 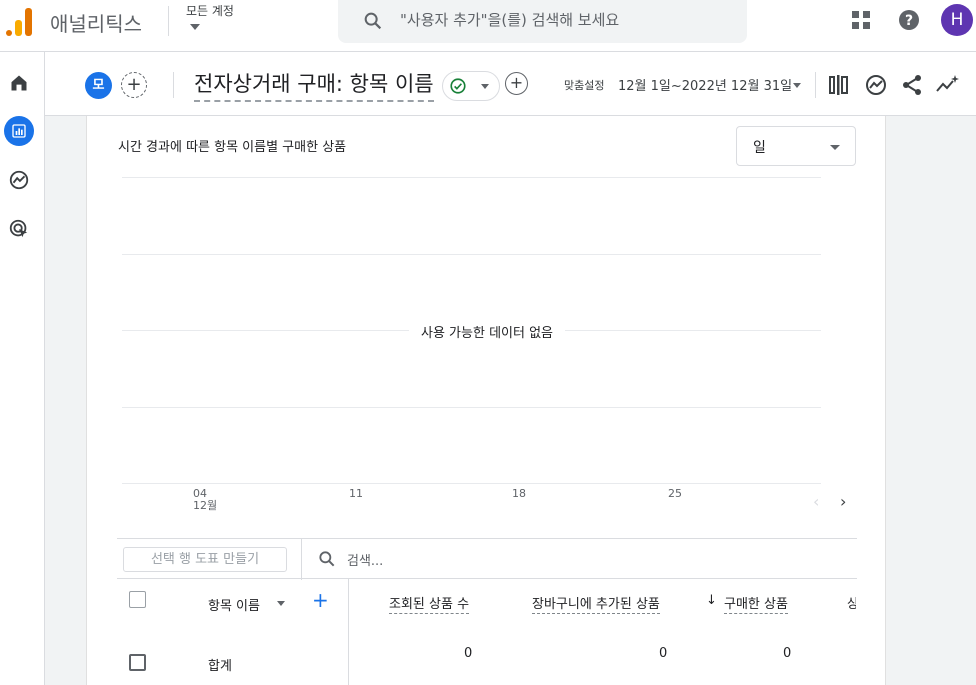 What do you see at coordinates (796, 146) in the screenshot?
I see `granularity-select: 일` at bounding box center [796, 146].